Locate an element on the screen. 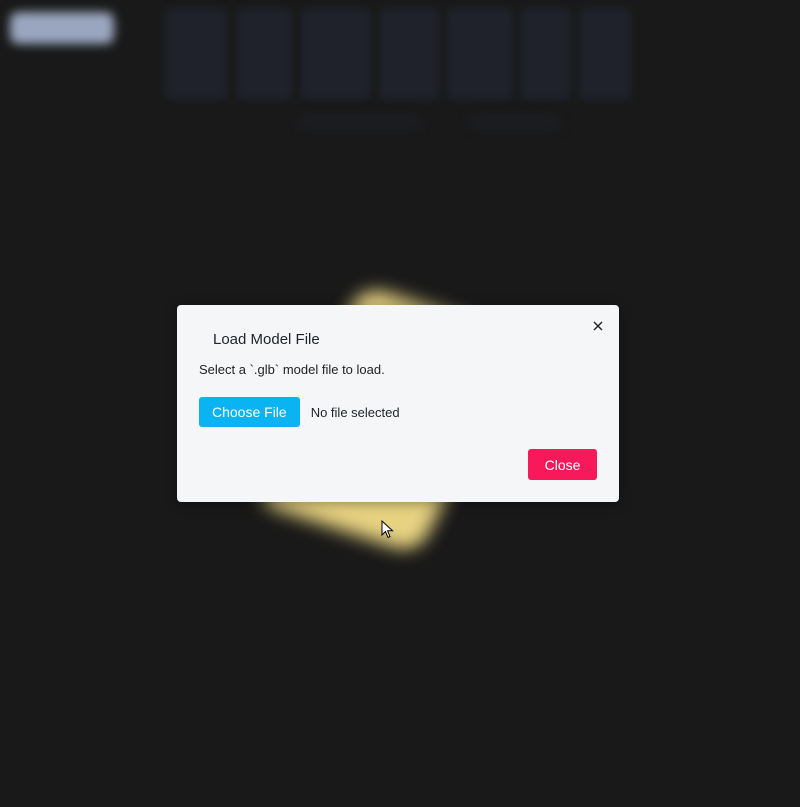 Image resolution: width=800 pixels, height=807 pixels. close-icon-glyph is located at coordinates (598, 326).